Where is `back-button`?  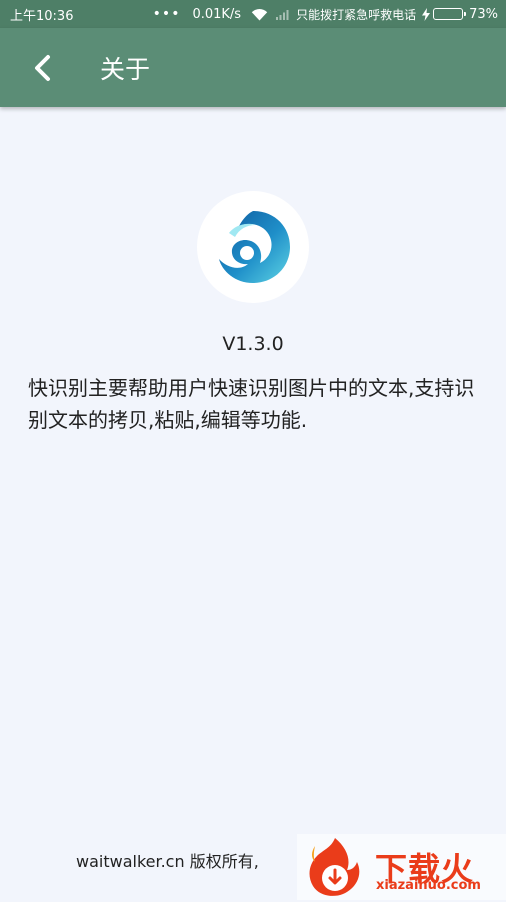 back-button is located at coordinates (42, 68).